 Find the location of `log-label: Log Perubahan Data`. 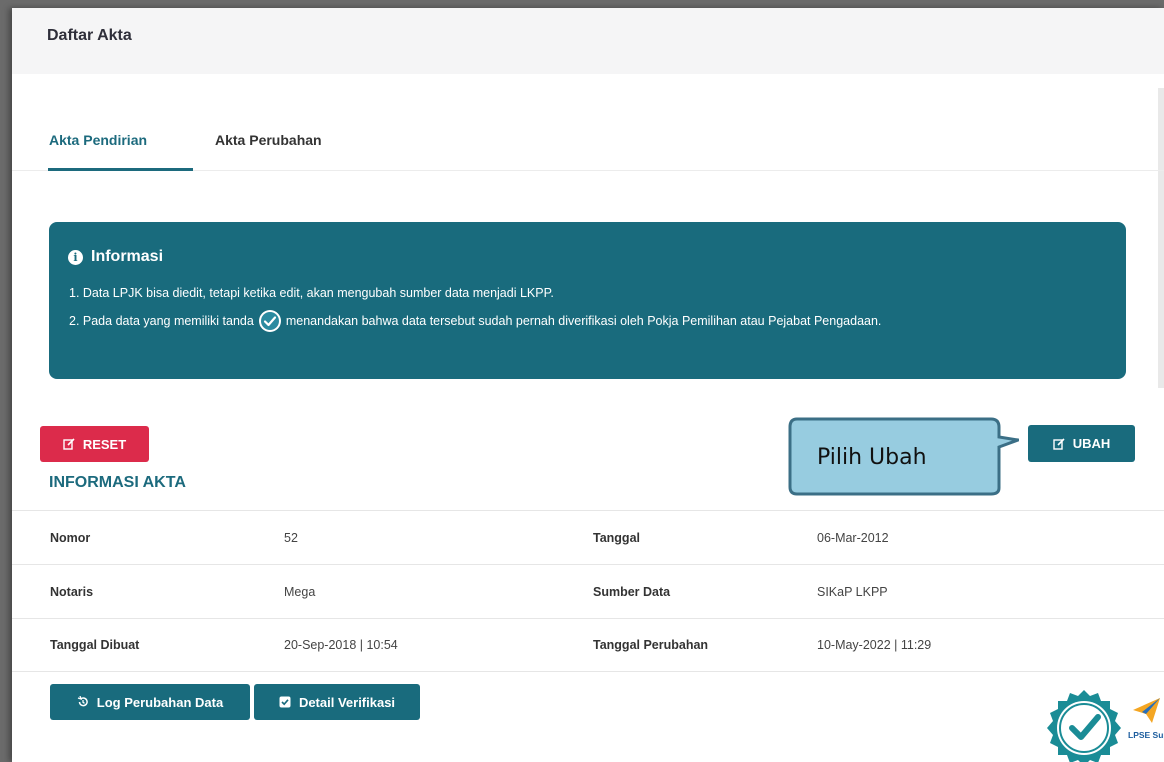

log-label: Log Perubahan Data is located at coordinates (160, 702).